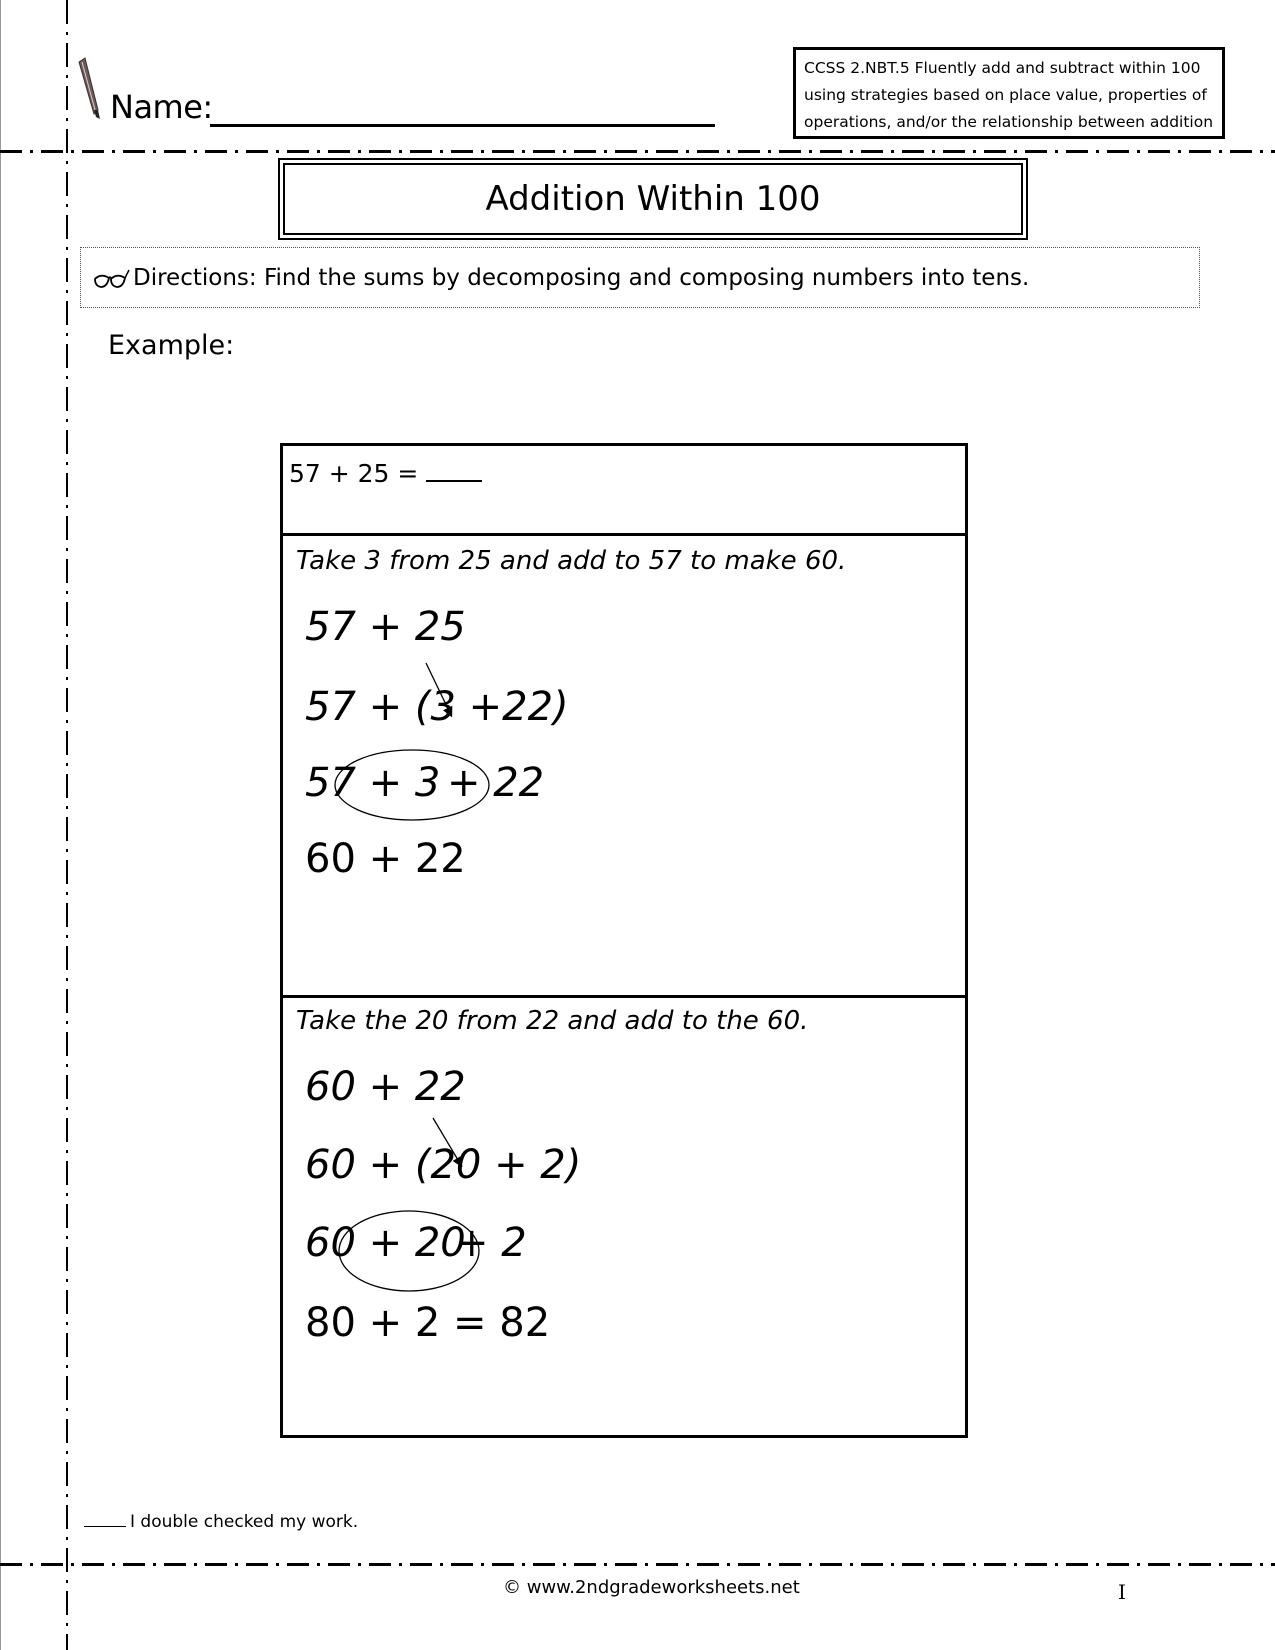 This screenshot has width=1275, height=1650. Describe the element at coordinates (462, 125) in the screenshot. I see `name-input-line` at that location.